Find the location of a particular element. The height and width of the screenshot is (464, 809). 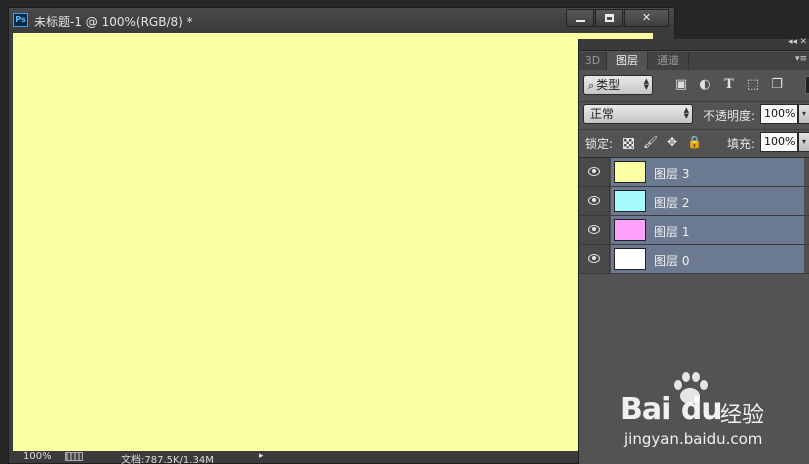

close-button: ✕ is located at coordinates (646, 18).